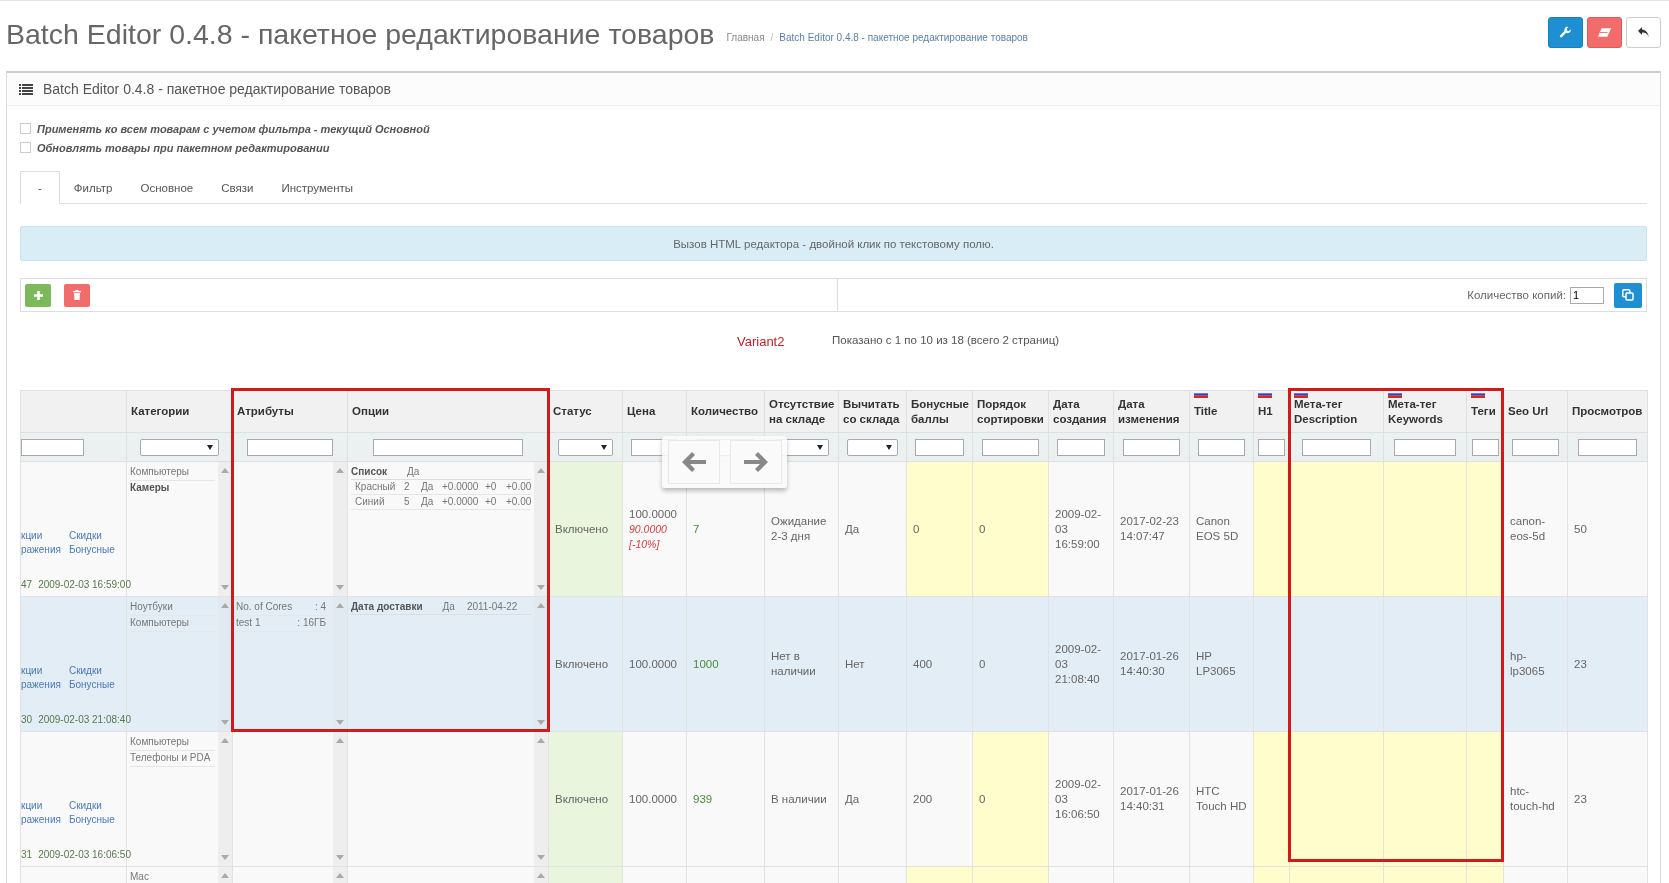 The height and width of the screenshot is (883, 1669). Describe the element at coordinates (768, 362) in the screenshot. I see `variant-label: Variant2` at that location.